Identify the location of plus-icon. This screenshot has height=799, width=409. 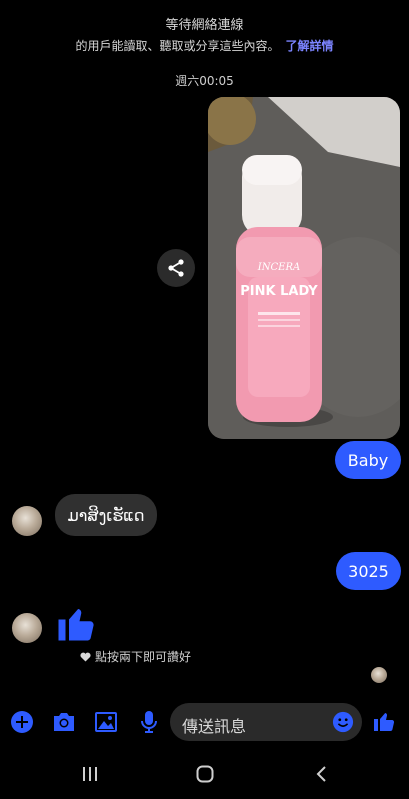
(22, 722).